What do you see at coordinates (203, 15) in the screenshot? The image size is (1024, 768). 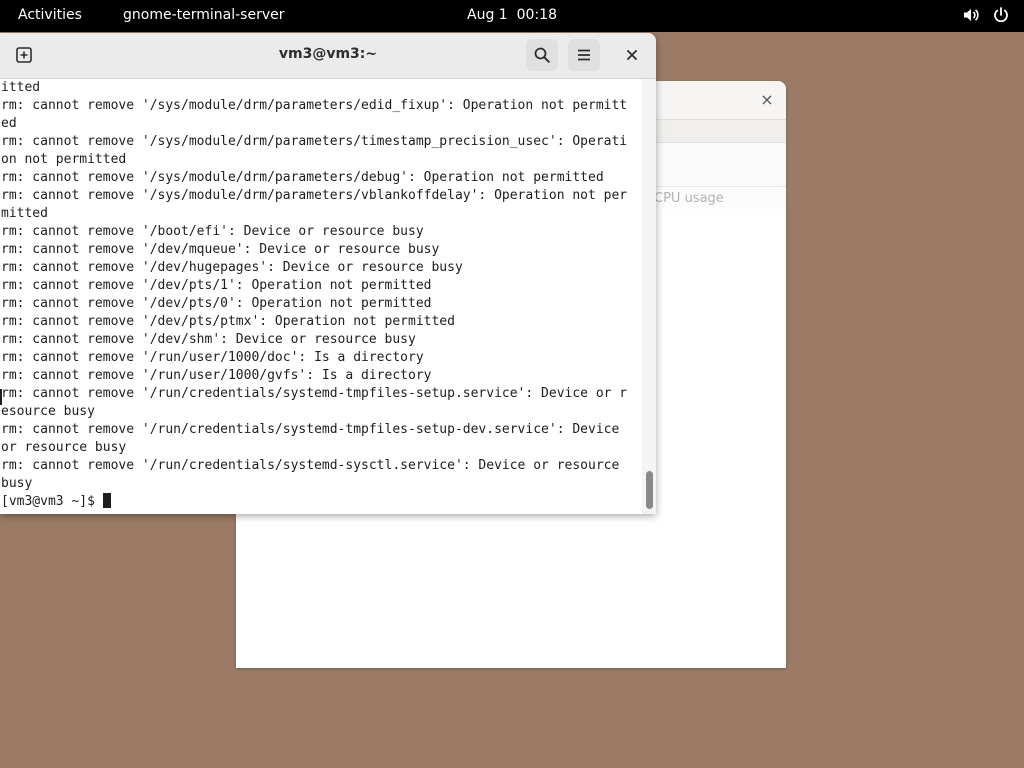 I see `app-menu: gnome-terminal-server` at bounding box center [203, 15].